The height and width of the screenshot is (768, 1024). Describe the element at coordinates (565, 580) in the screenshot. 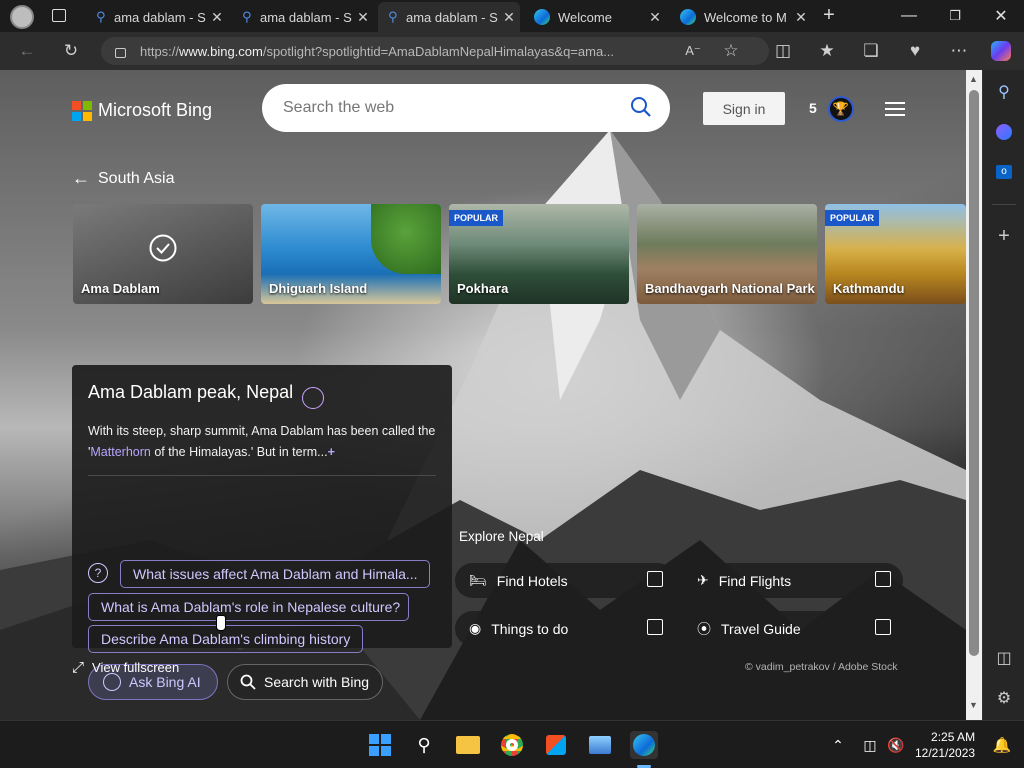

I see `find-hotels-button: 🛏 Find Hotels` at that location.